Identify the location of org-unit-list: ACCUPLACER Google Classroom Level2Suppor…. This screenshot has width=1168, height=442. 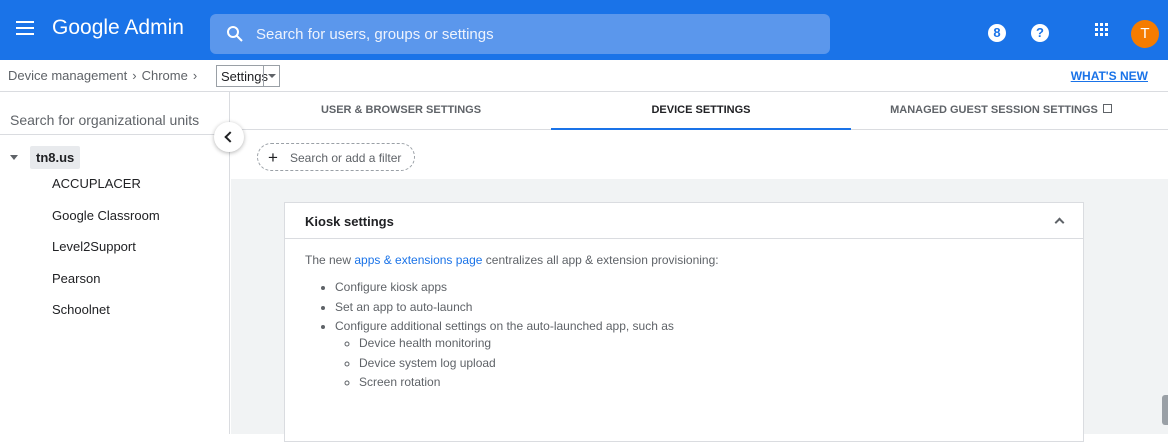
(106, 255).